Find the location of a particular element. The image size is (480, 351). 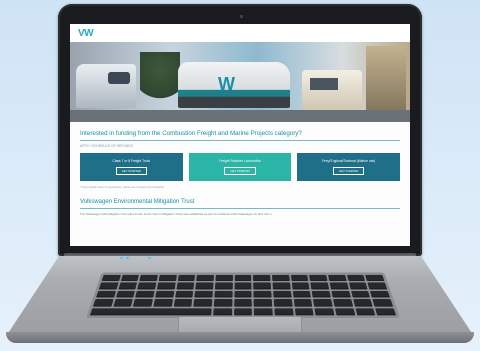

tile-label: Ferry/Tugboat/Towboat (Marine use) is located at coordinates (349, 160).